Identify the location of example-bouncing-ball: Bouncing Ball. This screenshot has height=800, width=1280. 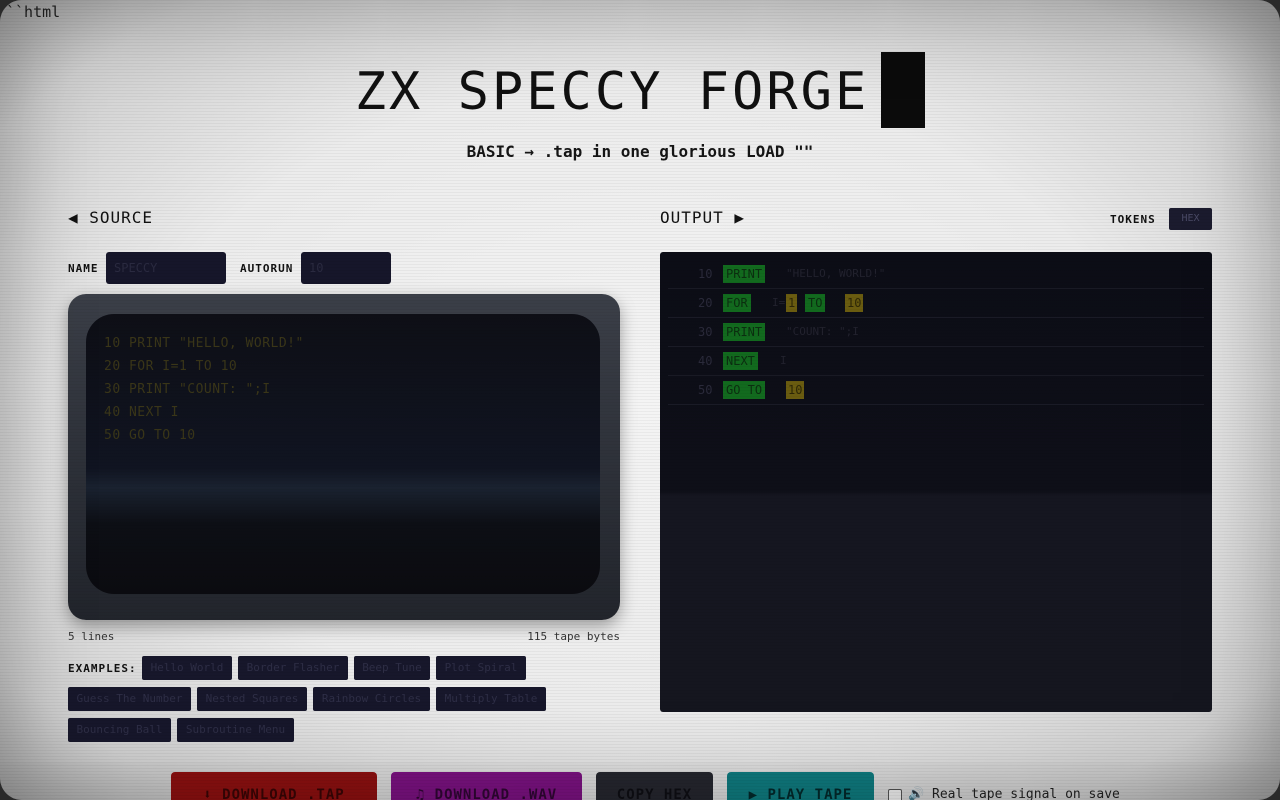
(119, 730).